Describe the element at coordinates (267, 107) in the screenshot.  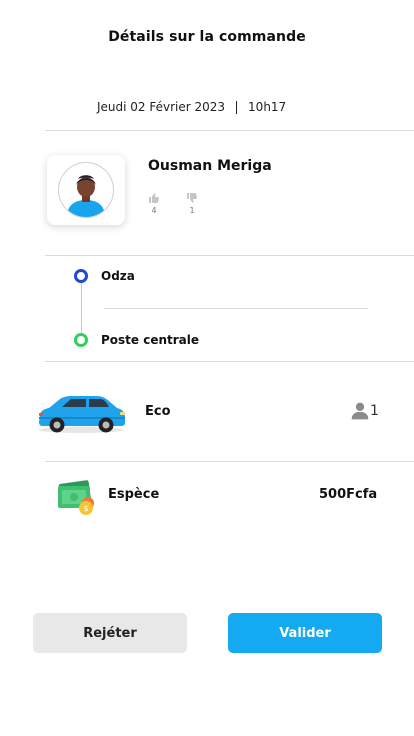
I see `order-time: 10h17` at that location.